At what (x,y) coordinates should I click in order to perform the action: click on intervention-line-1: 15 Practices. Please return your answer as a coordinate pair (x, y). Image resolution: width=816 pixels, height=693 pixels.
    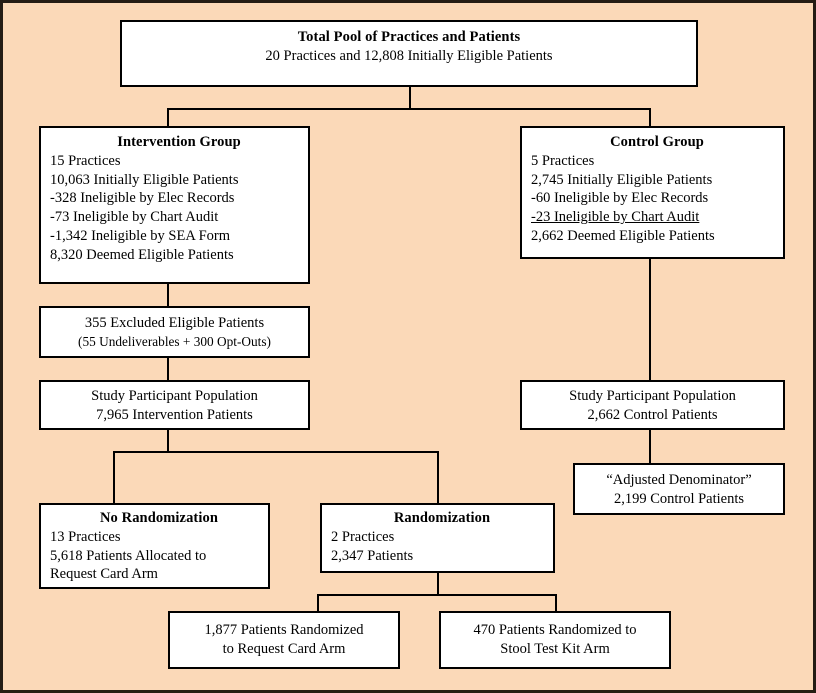
    Looking at the image, I should click on (85, 160).